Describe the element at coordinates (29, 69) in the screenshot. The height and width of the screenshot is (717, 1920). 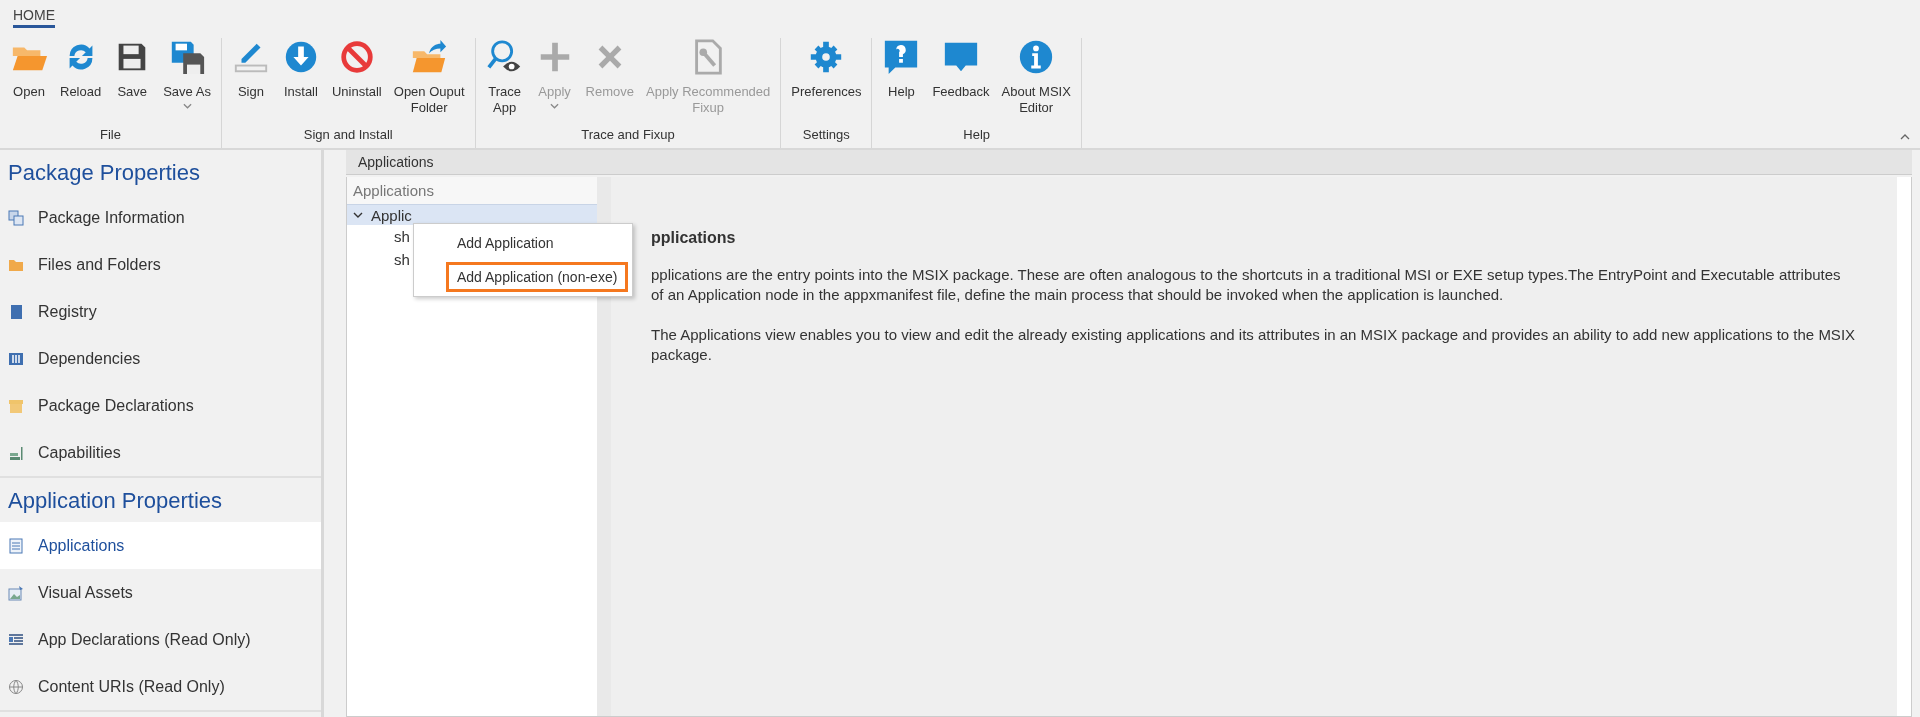
I see `ribbon-button: Open` at that location.